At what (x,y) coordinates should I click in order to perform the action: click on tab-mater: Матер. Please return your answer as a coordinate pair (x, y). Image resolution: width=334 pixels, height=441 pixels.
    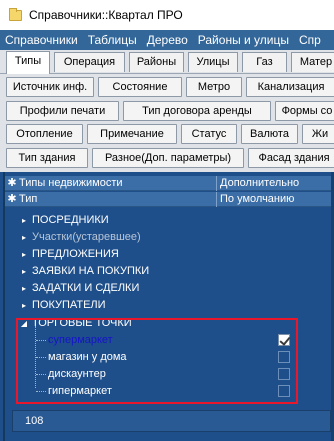
    Looking at the image, I should click on (312, 62).